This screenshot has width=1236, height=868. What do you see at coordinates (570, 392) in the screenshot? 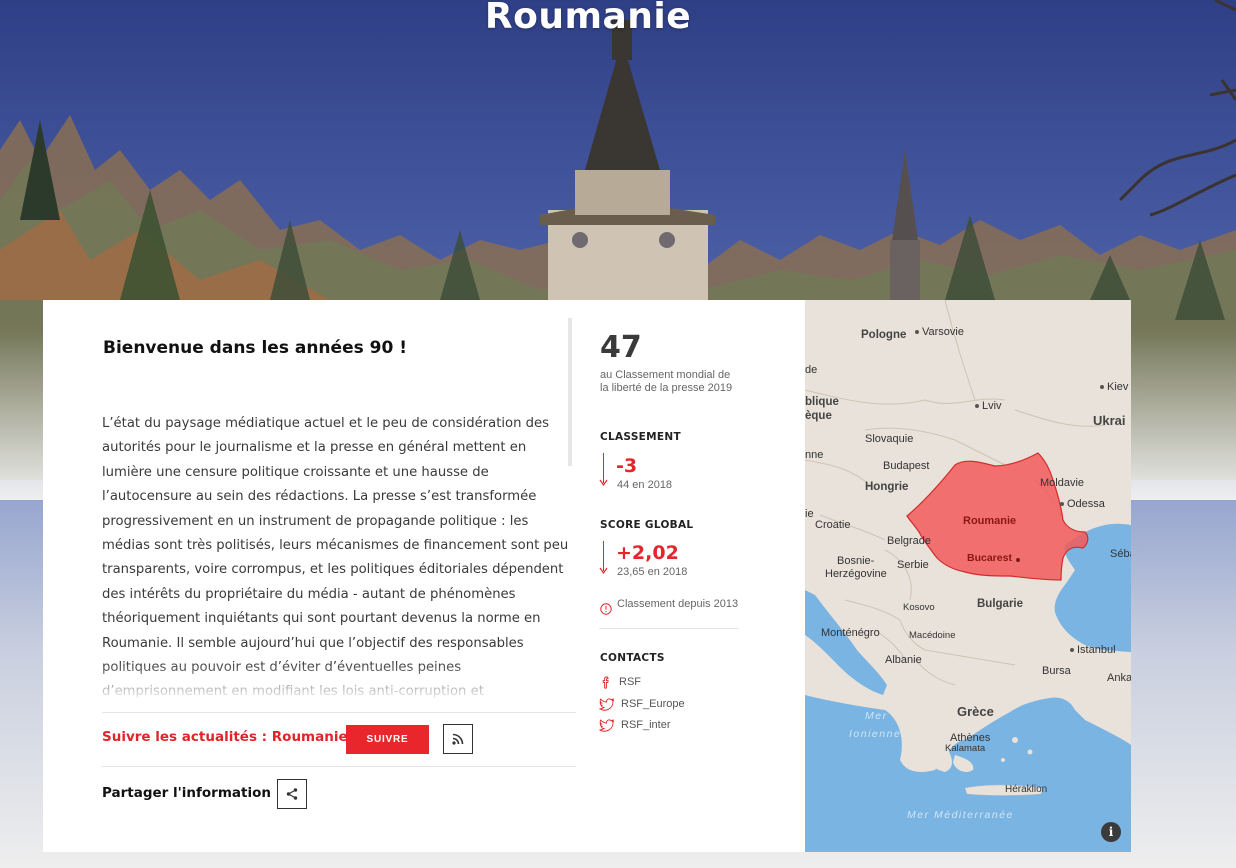
I see `article-scrollbar` at bounding box center [570, 392].